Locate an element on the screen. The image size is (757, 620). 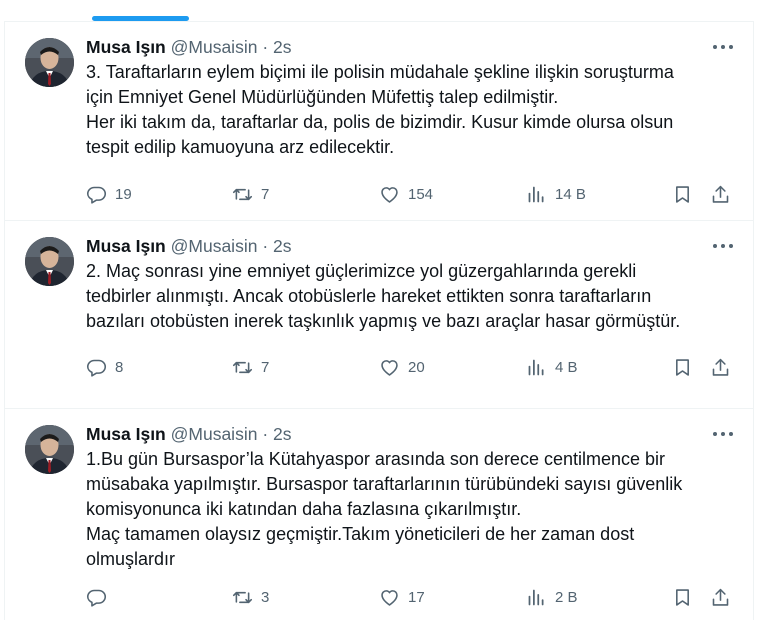
views-count: 4 B is located at coordinates (566, 367).